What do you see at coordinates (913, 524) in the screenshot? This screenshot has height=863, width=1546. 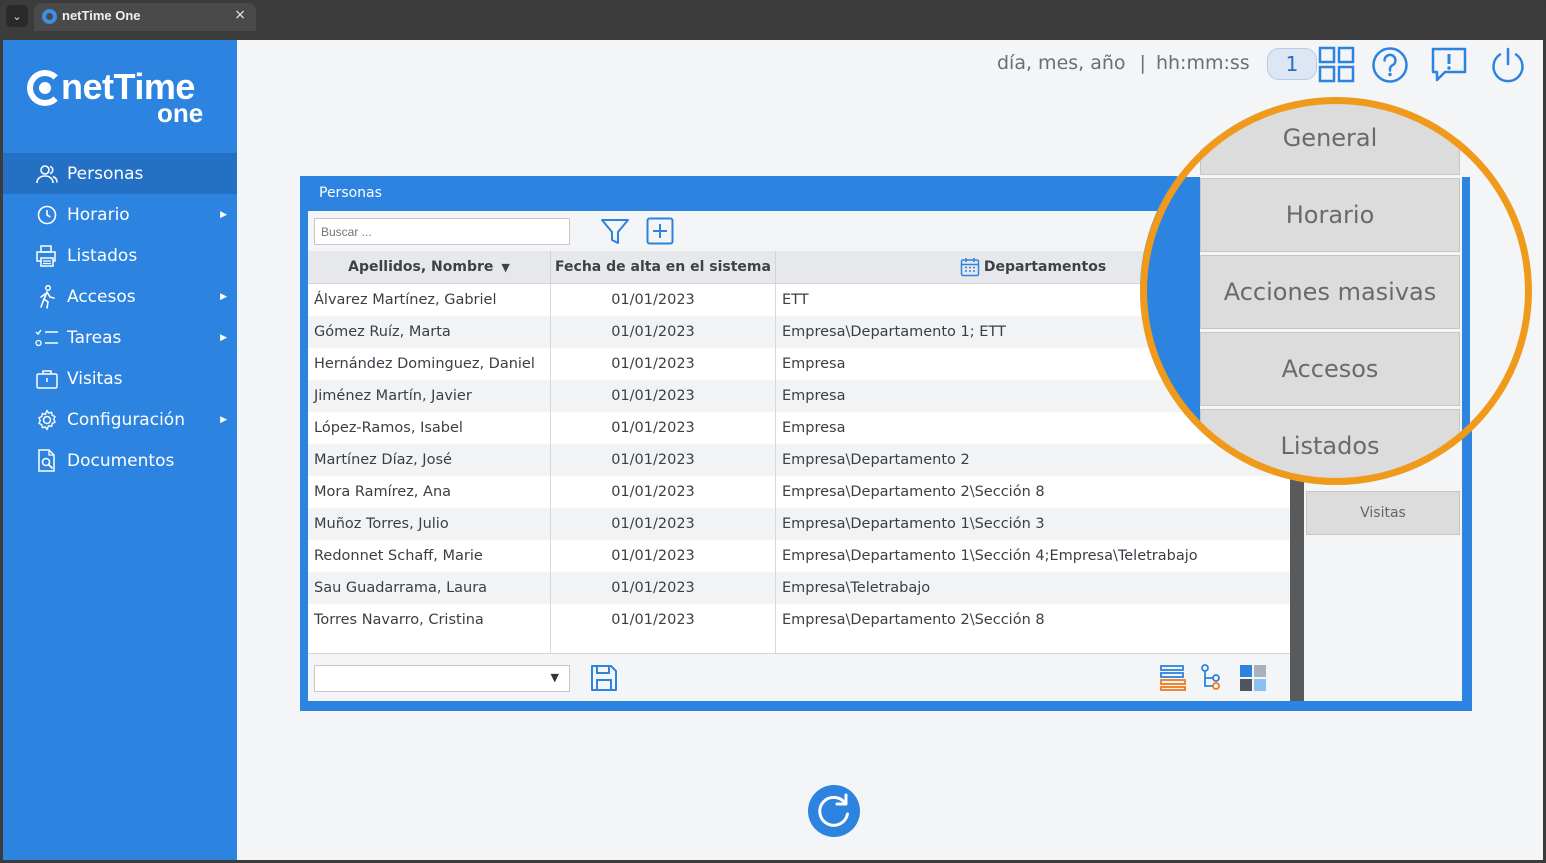 I see `cell-departments: Empresa\Departamento 1\Sección 3` at bounding box center [913, 524].